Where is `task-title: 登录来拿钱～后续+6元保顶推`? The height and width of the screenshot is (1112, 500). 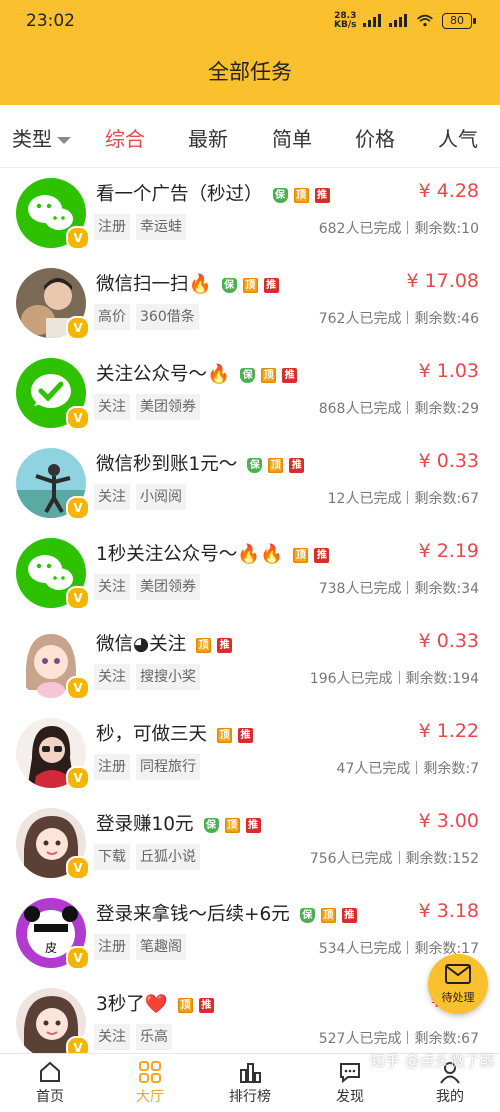
task-title: 登录来拿钱～后续+6元保顶推 is located at coordinates (226, 913).